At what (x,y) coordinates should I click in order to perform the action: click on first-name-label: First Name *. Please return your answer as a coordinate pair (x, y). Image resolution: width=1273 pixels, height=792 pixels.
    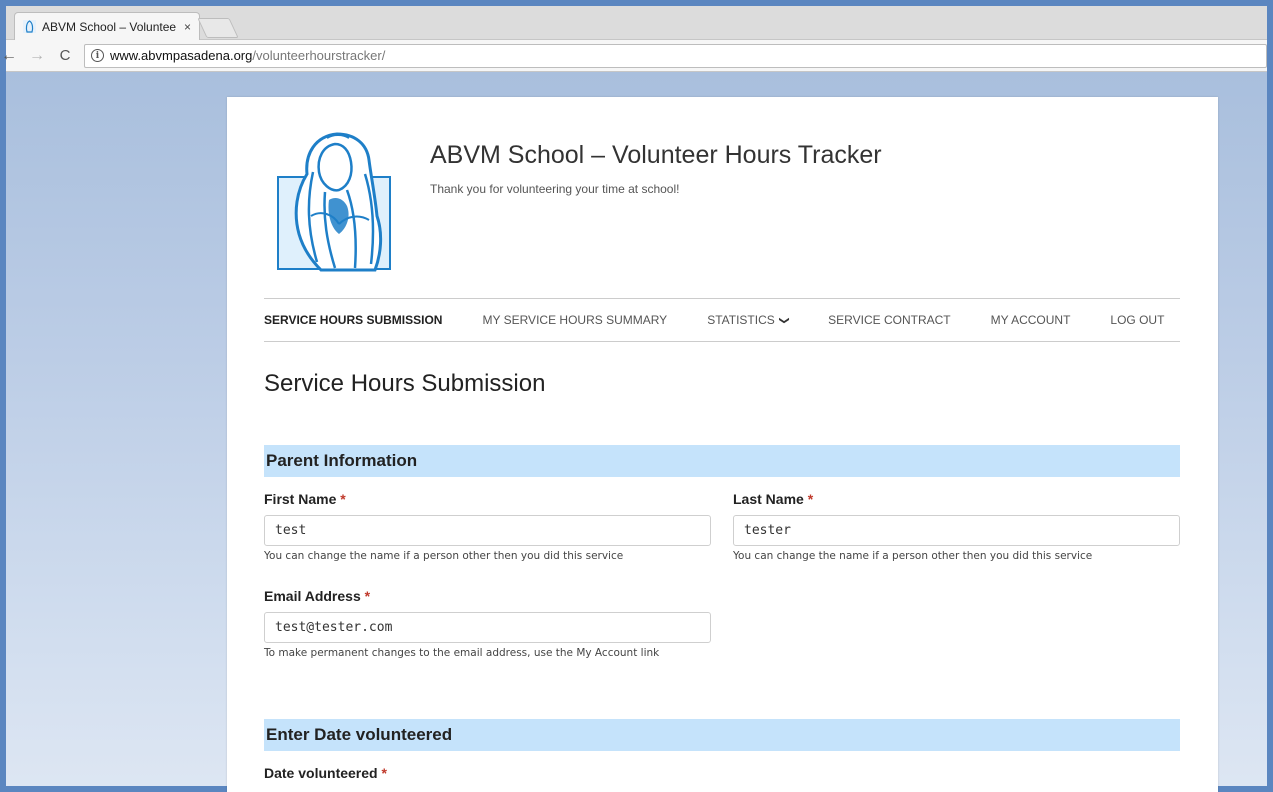
    Looking at the image, I should click on (305, 499).